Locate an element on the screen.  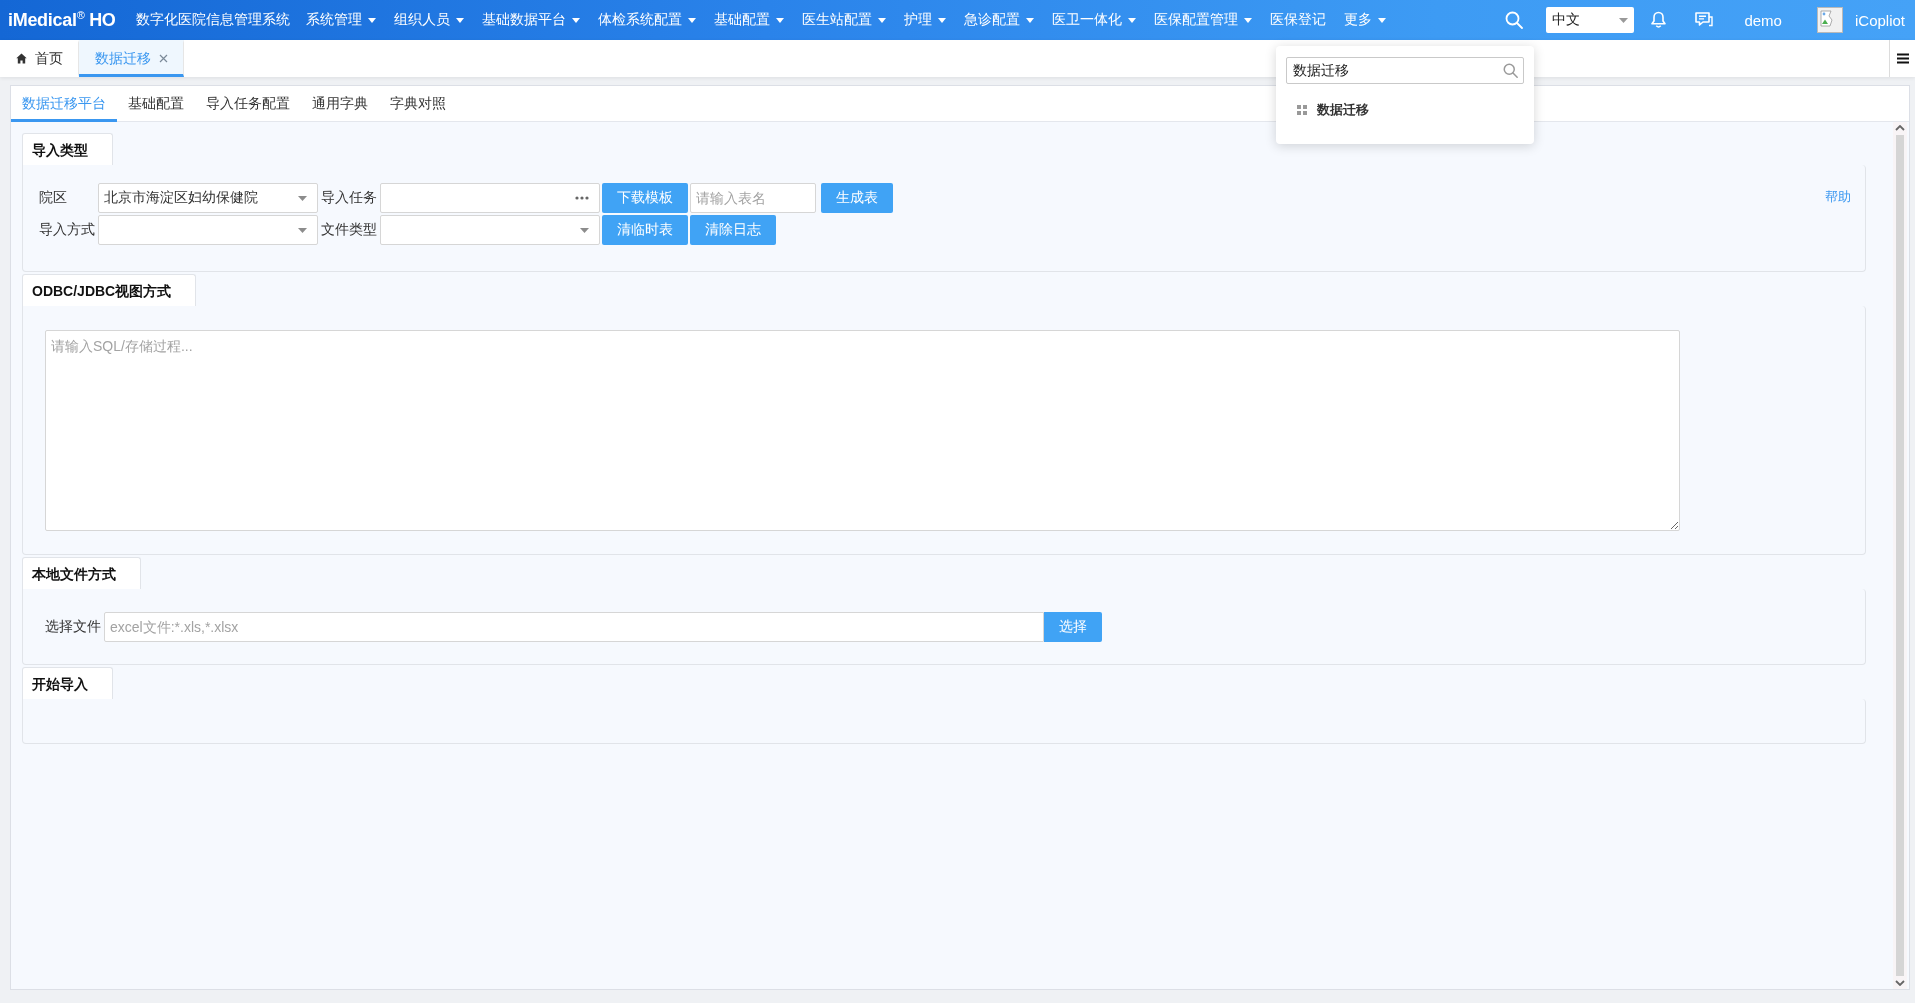
subtab: 基础配置 is located at coordinates (156, 104).